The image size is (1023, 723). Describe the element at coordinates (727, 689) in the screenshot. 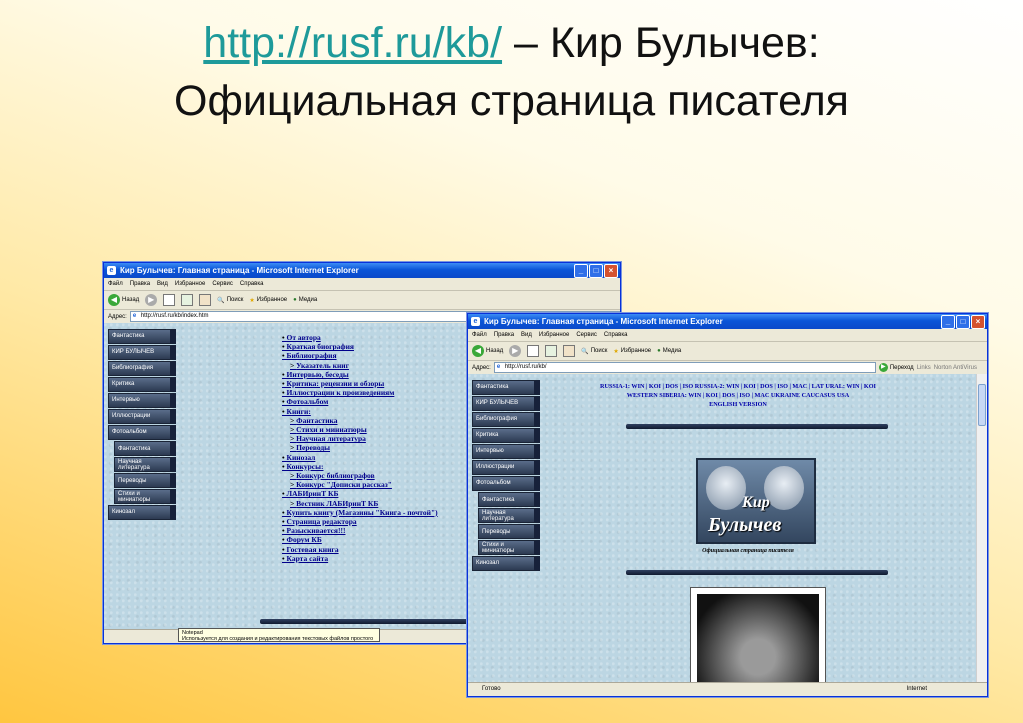

I see `status-bar: Готово Internet` at that location.